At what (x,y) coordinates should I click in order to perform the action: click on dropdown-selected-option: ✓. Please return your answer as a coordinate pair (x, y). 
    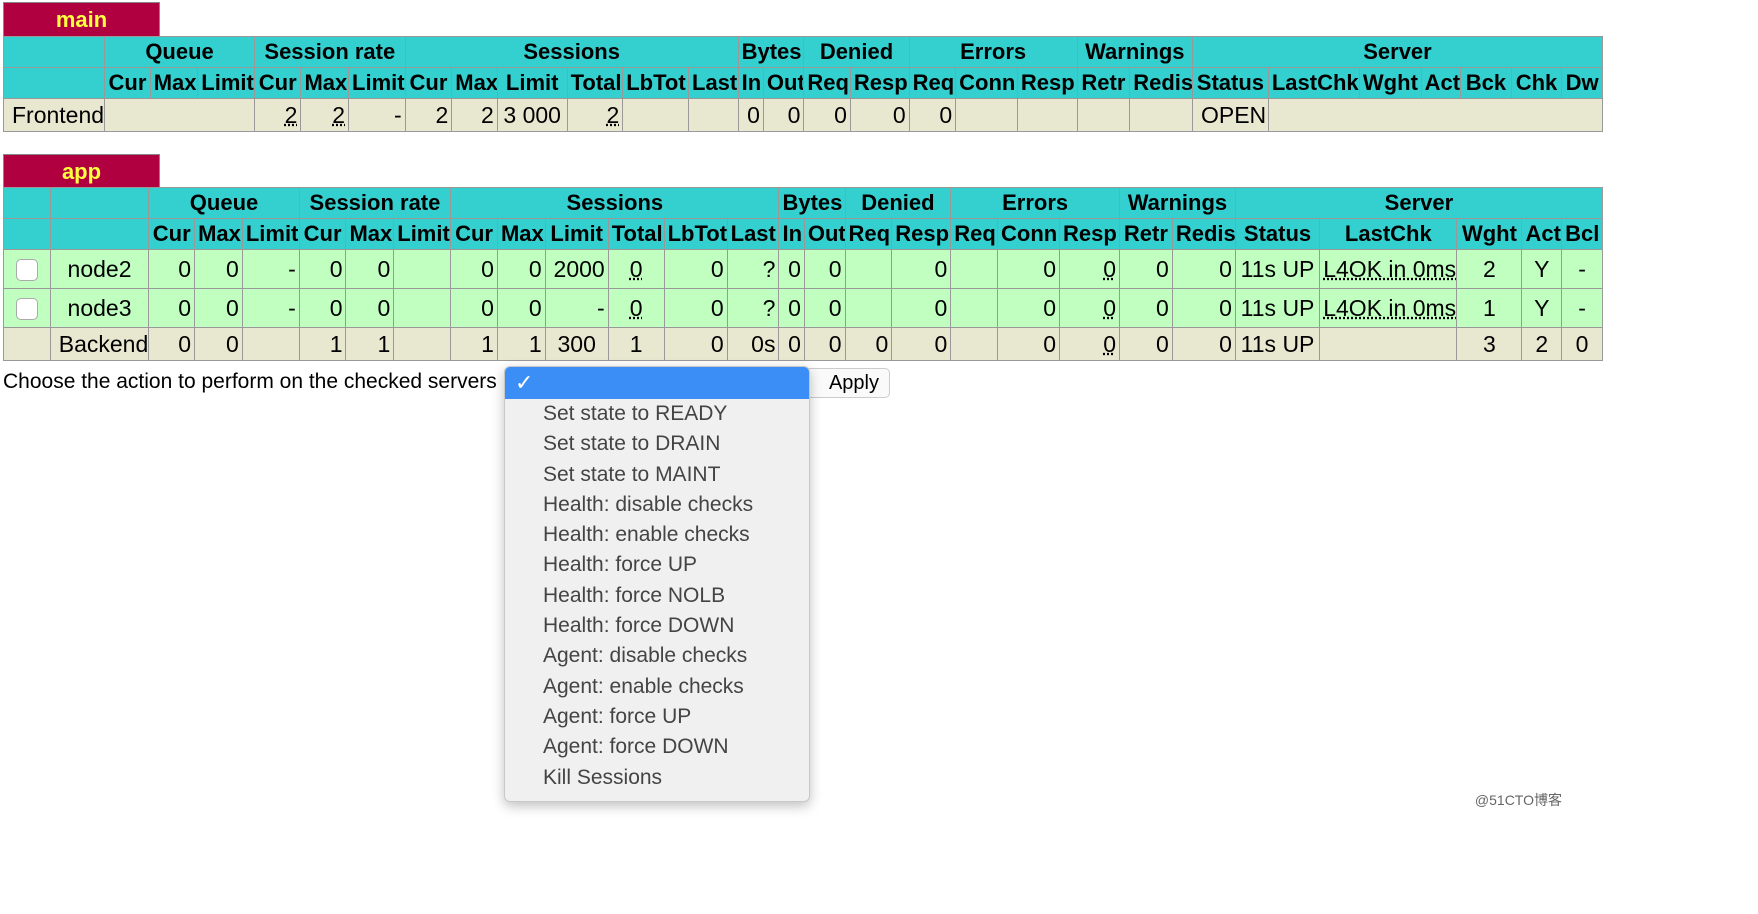
    Looking at the image, I should click on (657, 383).